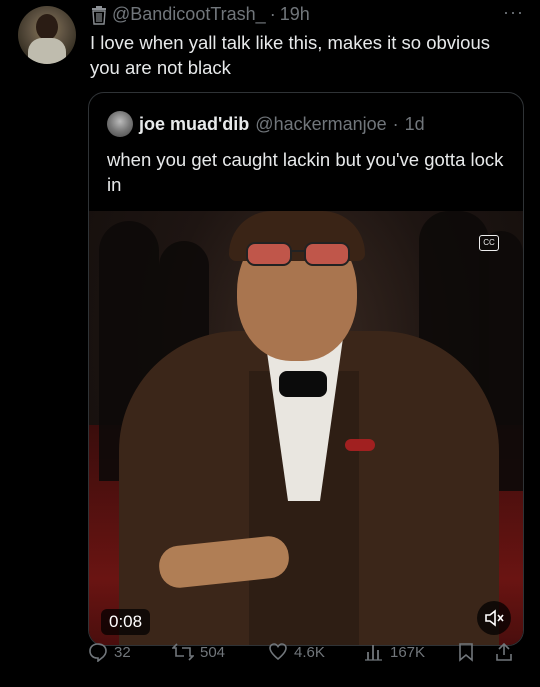  Describe the element at coordinates (373, 653) in the screenshot. I see `views-icon` at that location.